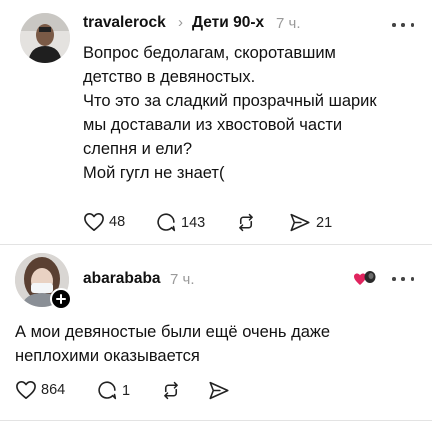  Describe the element at coordinates (45, 38) in the screenshot. I see `author-avatar` at that location.